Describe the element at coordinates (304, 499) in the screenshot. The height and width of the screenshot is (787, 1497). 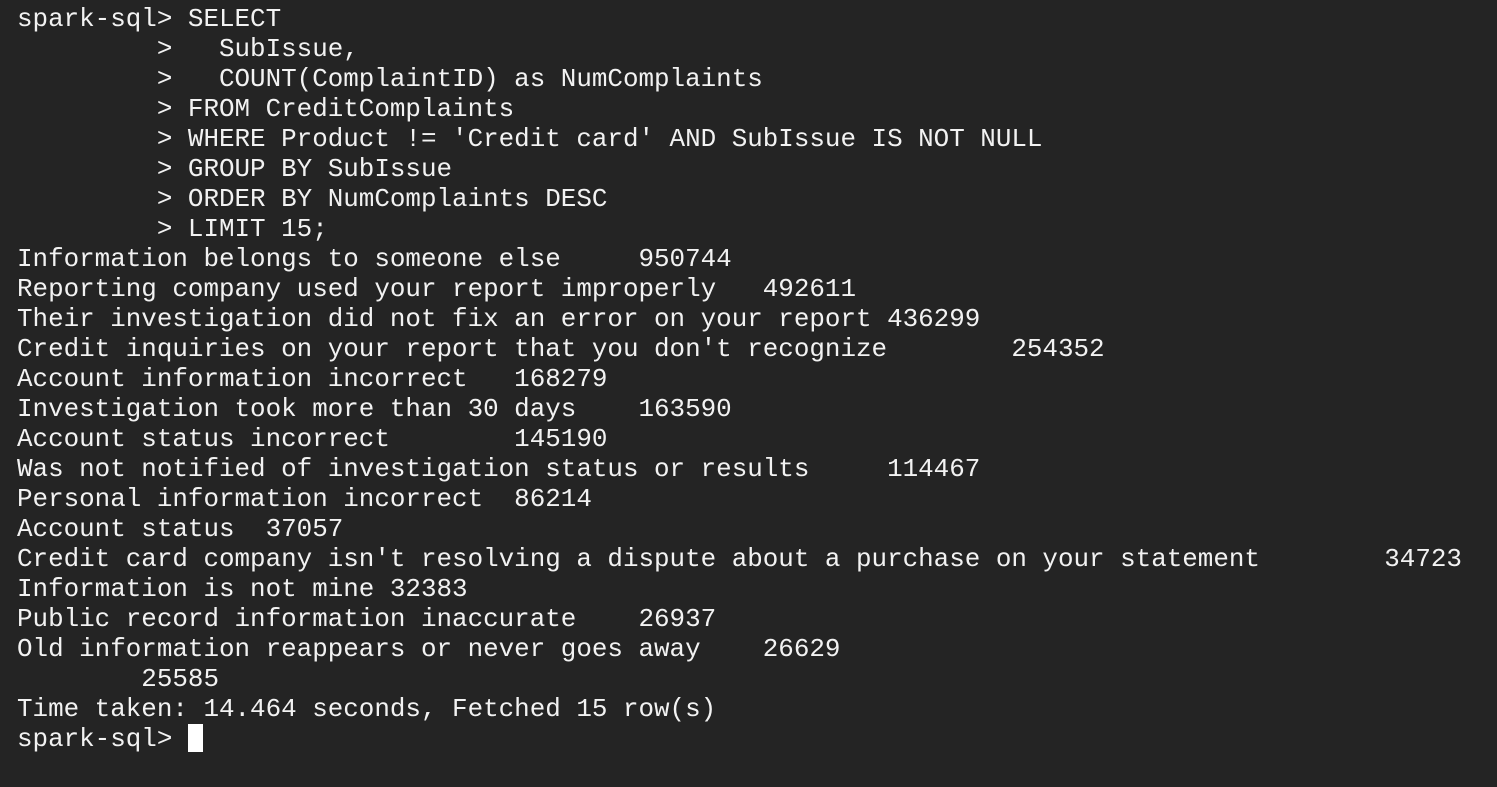
I see `result-row: Personal information incorrect 86214` at that location.